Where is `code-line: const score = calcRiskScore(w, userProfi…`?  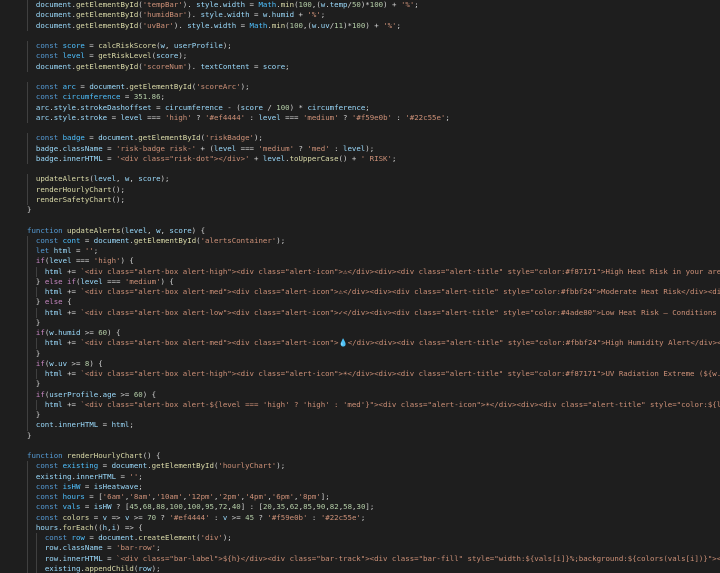 code-line: const score = calcRiskScore(w, userProfi… is located at coordinates (373, 46).